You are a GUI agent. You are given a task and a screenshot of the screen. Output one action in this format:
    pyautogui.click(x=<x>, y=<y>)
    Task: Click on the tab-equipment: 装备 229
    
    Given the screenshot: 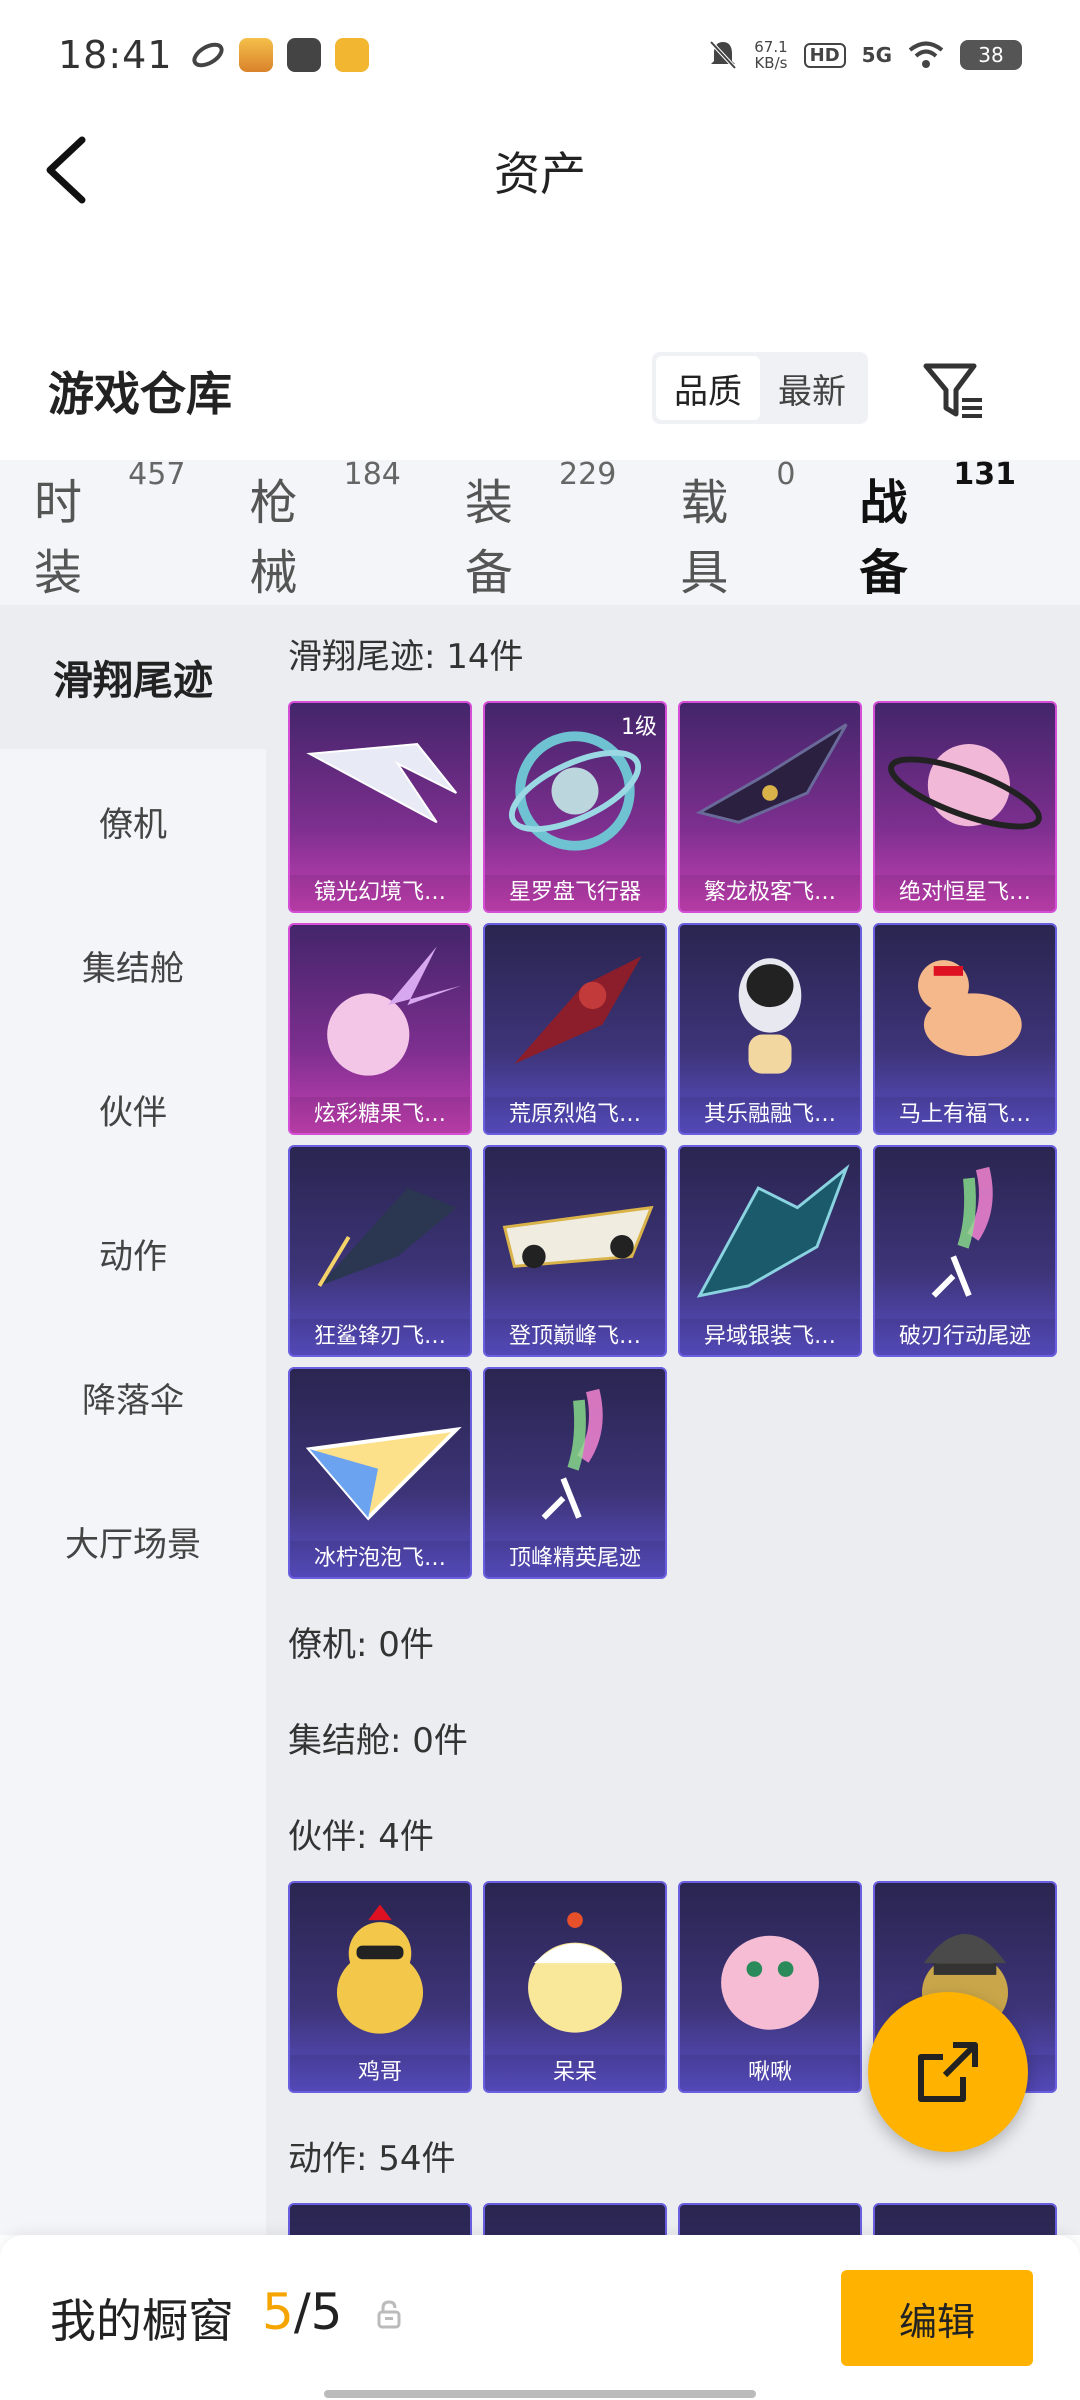 What is the action you would take?
    pyautogui.click(x=540, y=530)
    